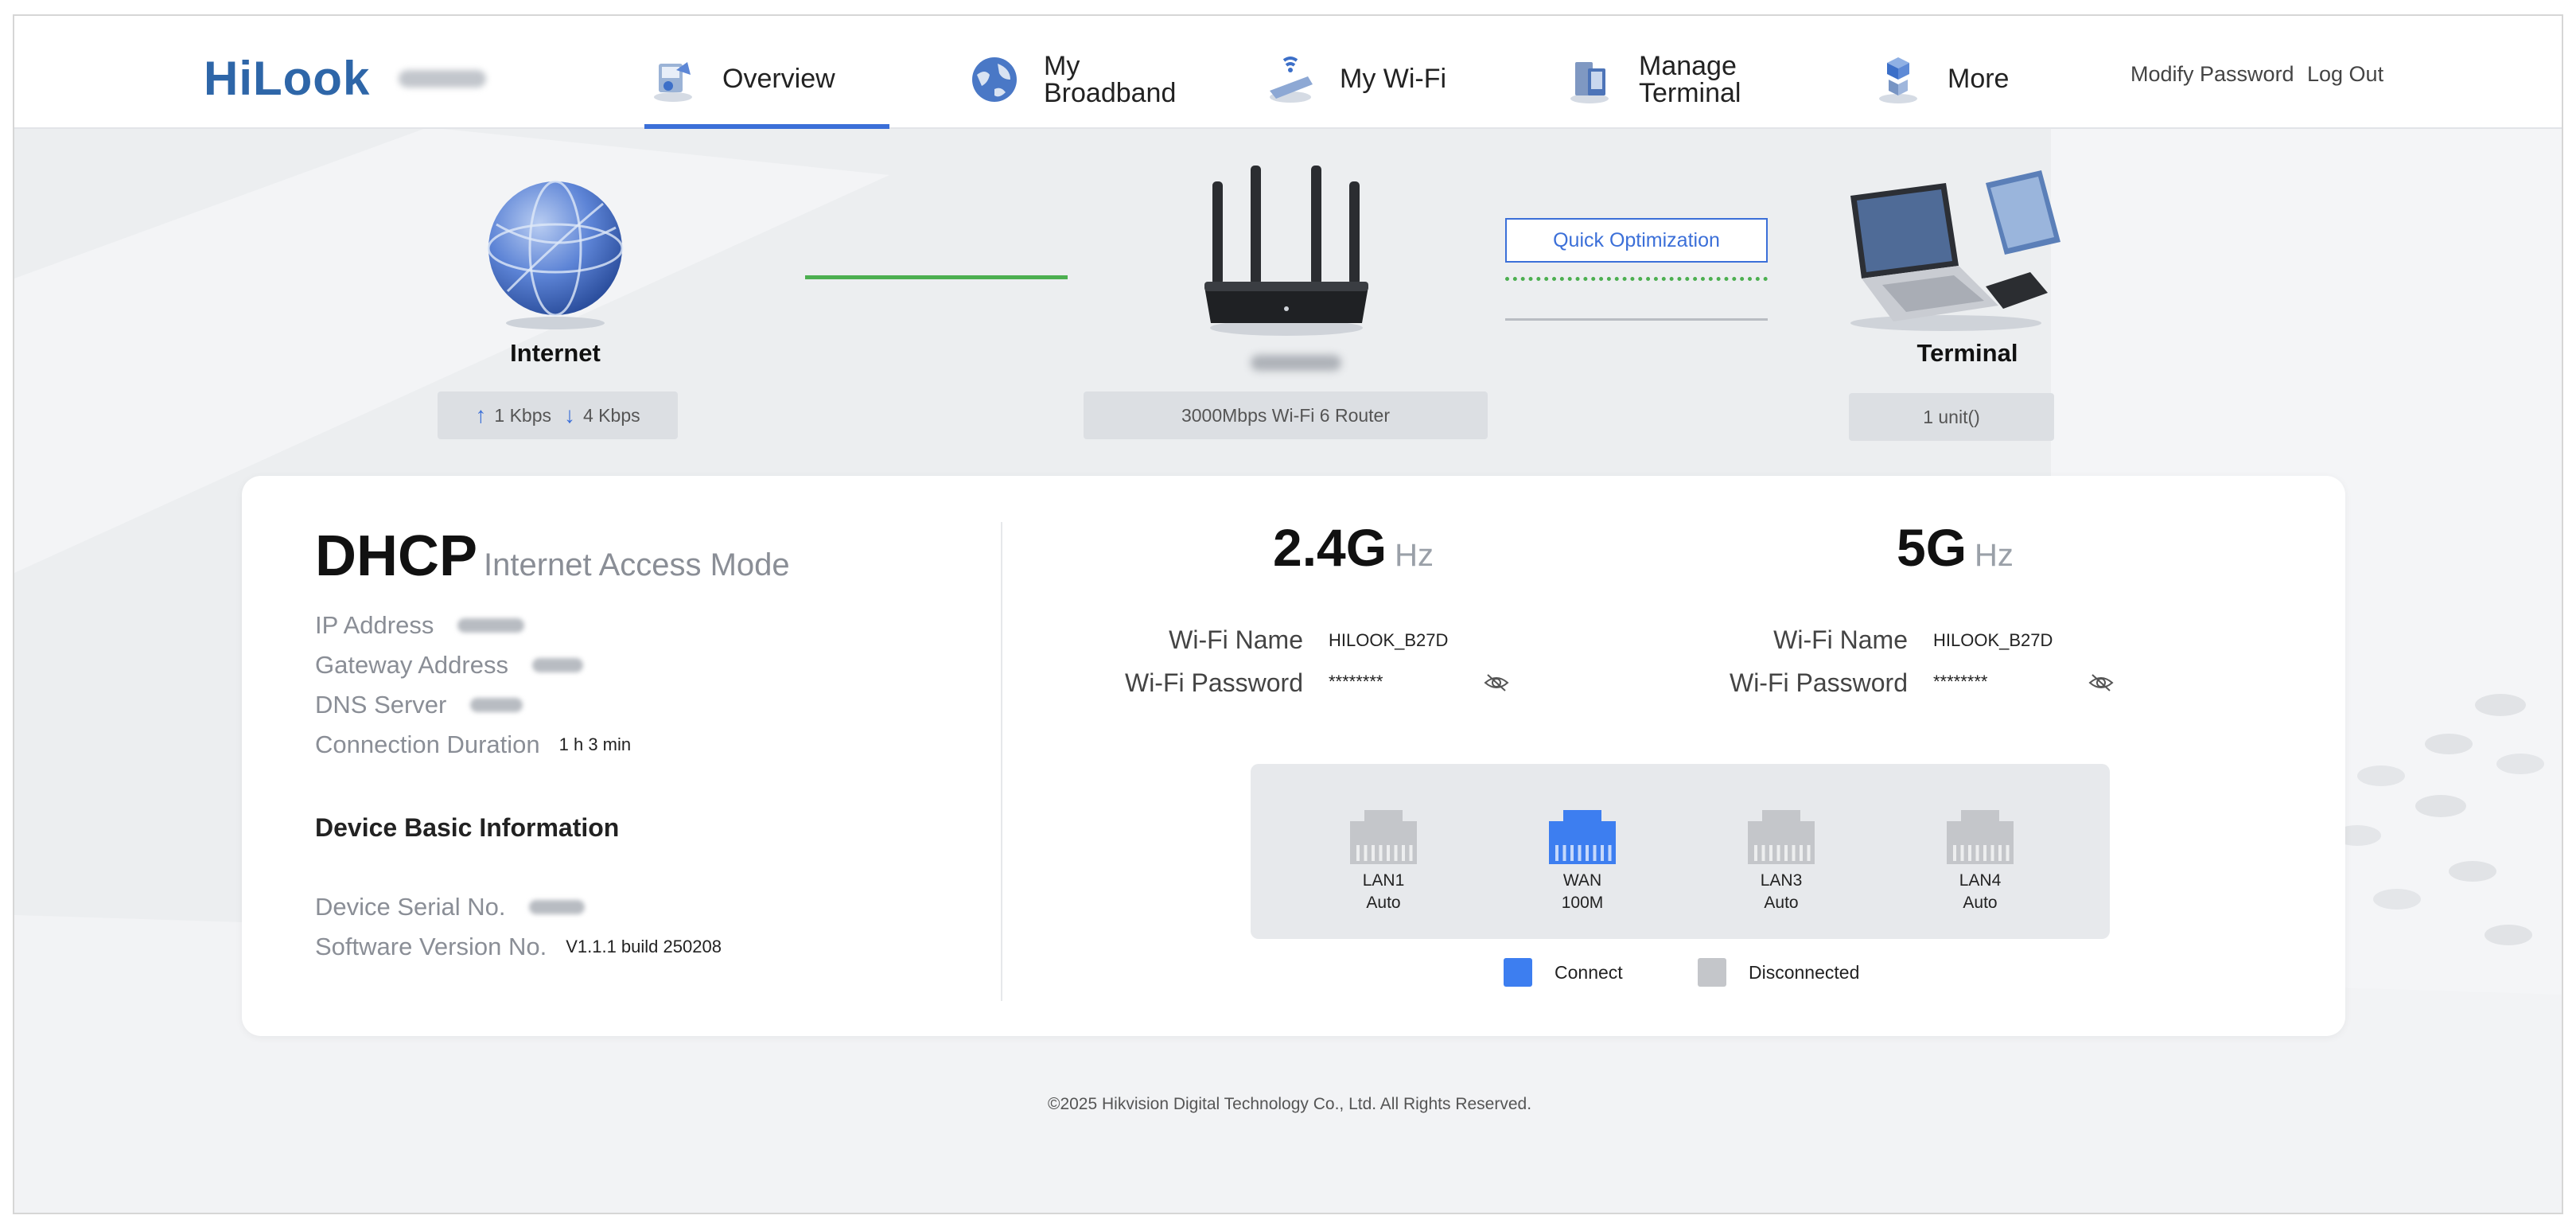  Describe the element at coordinates (1637, 279) in the screenshot. I see `wireless-link-dotted-line` at that location.